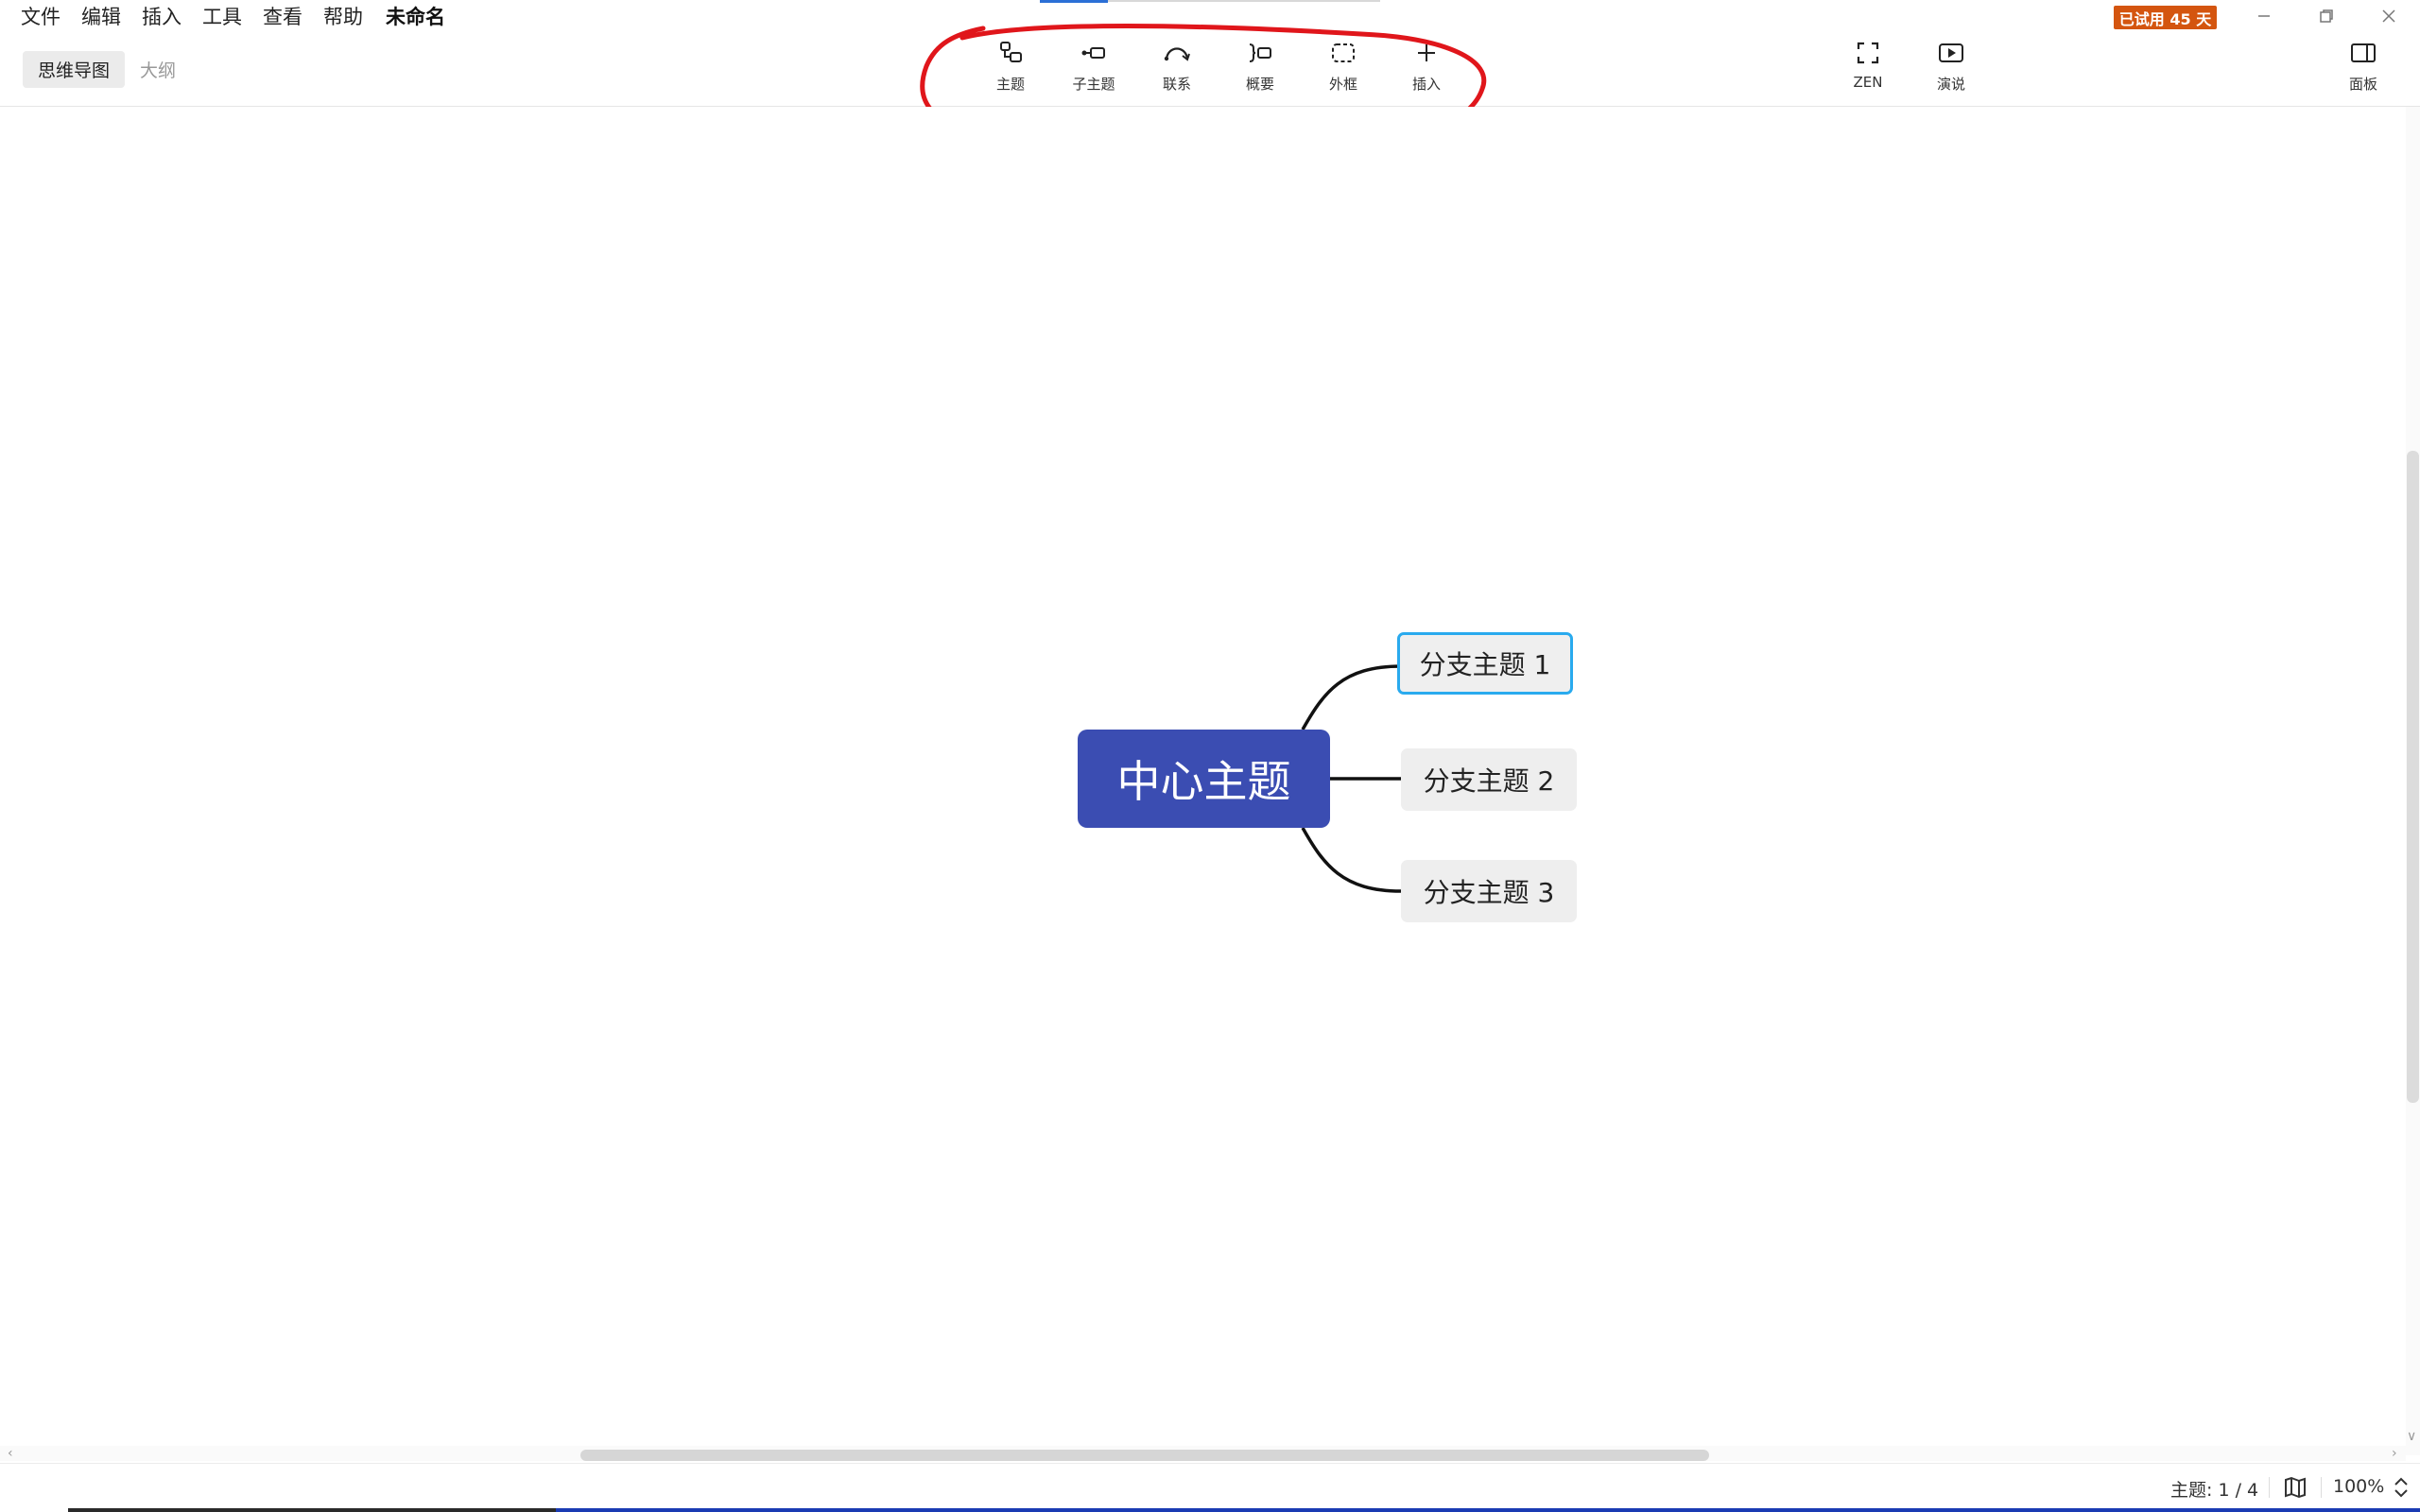 The image size is (2420, 1512). I want to click on branch-topic-1: 分支主题 1, so click(1485, 663).